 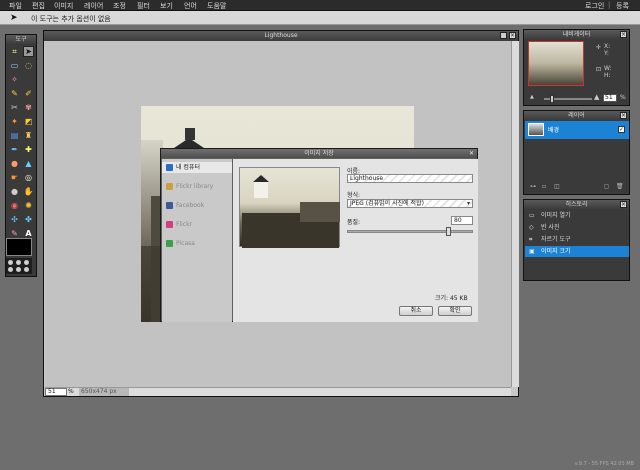 I want to click on history-panel: 히스토리 × ▭ 이미지 열기 ◇ 빈 사진 ⌗ 자르기 도구 ▣ 이미지 크기, so click(x=576, y=240).